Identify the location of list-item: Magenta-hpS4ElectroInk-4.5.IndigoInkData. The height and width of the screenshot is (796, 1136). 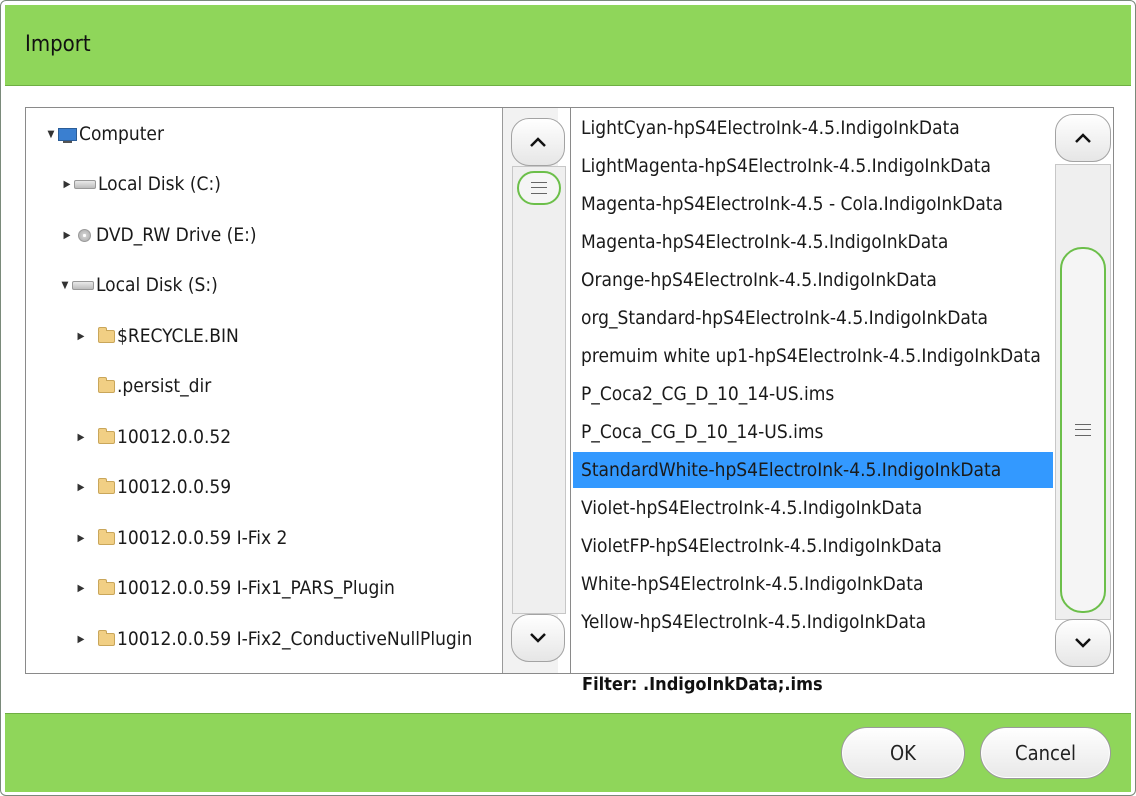
(813, 242).